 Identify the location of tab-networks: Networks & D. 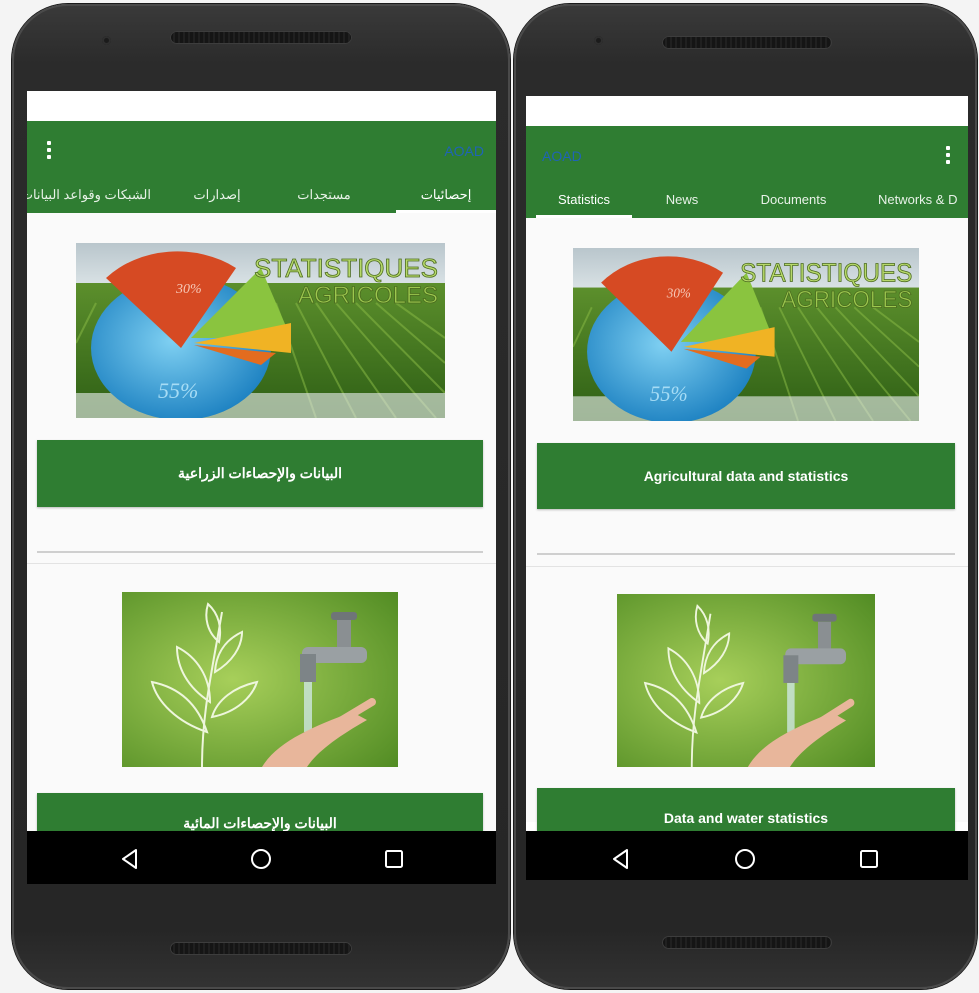
(923, 202).